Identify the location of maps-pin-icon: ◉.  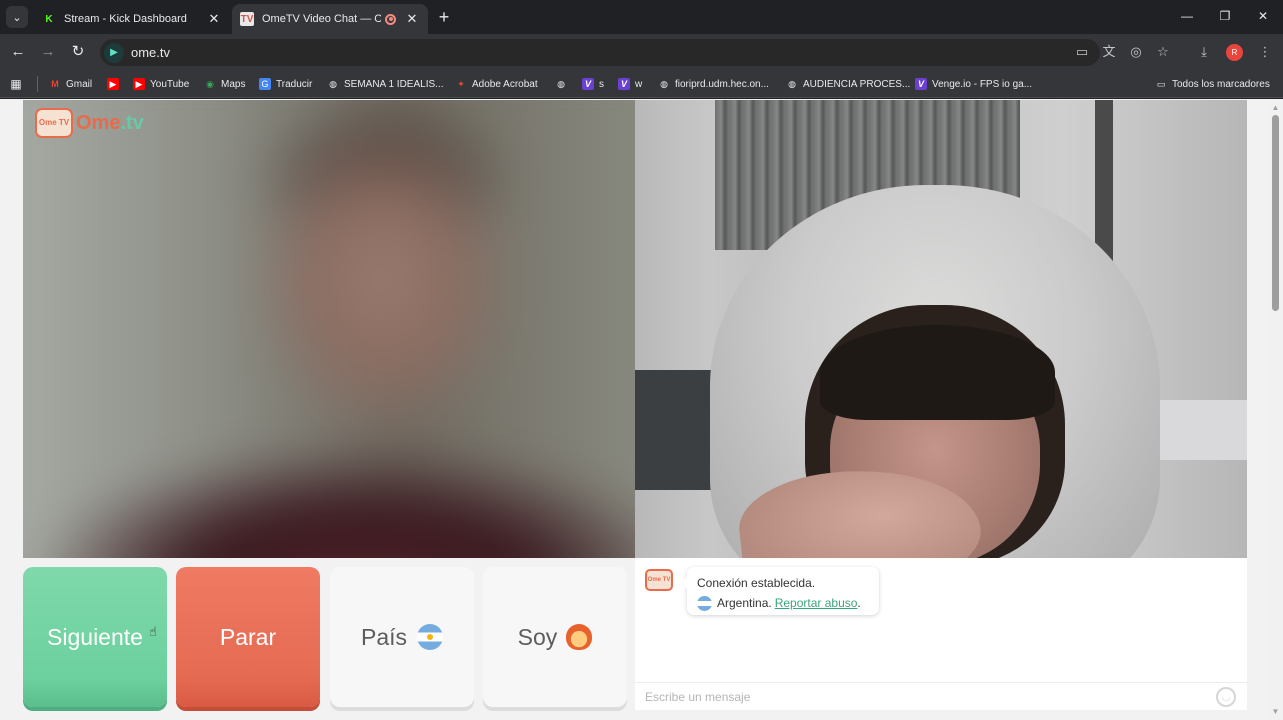
(210, 83).